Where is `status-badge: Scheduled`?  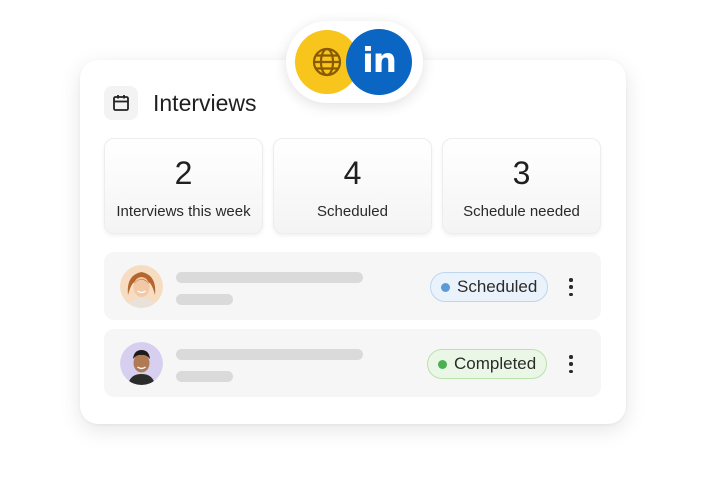 status-badge: Scheduled is located at coordinates (489, 287).